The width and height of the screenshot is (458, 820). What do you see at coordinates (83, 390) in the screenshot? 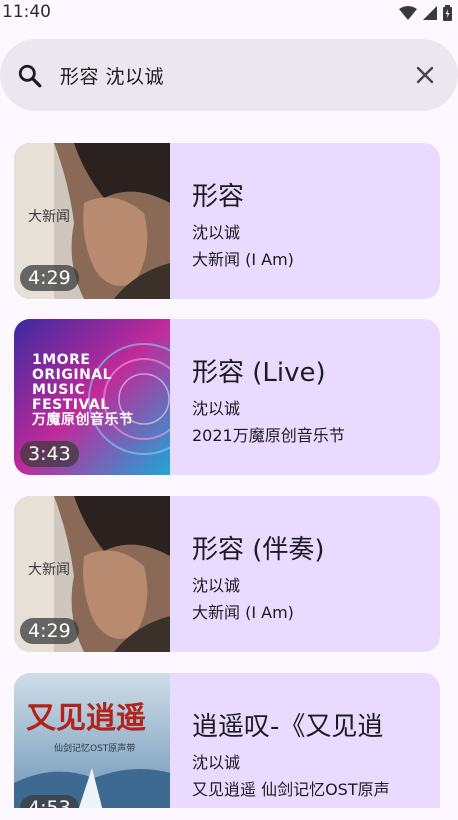
I see `cover-text: 1MORE ORIGINAL MUSIC FESTIVAL 万魔原创音乐节` at bounding box center [83, 390].